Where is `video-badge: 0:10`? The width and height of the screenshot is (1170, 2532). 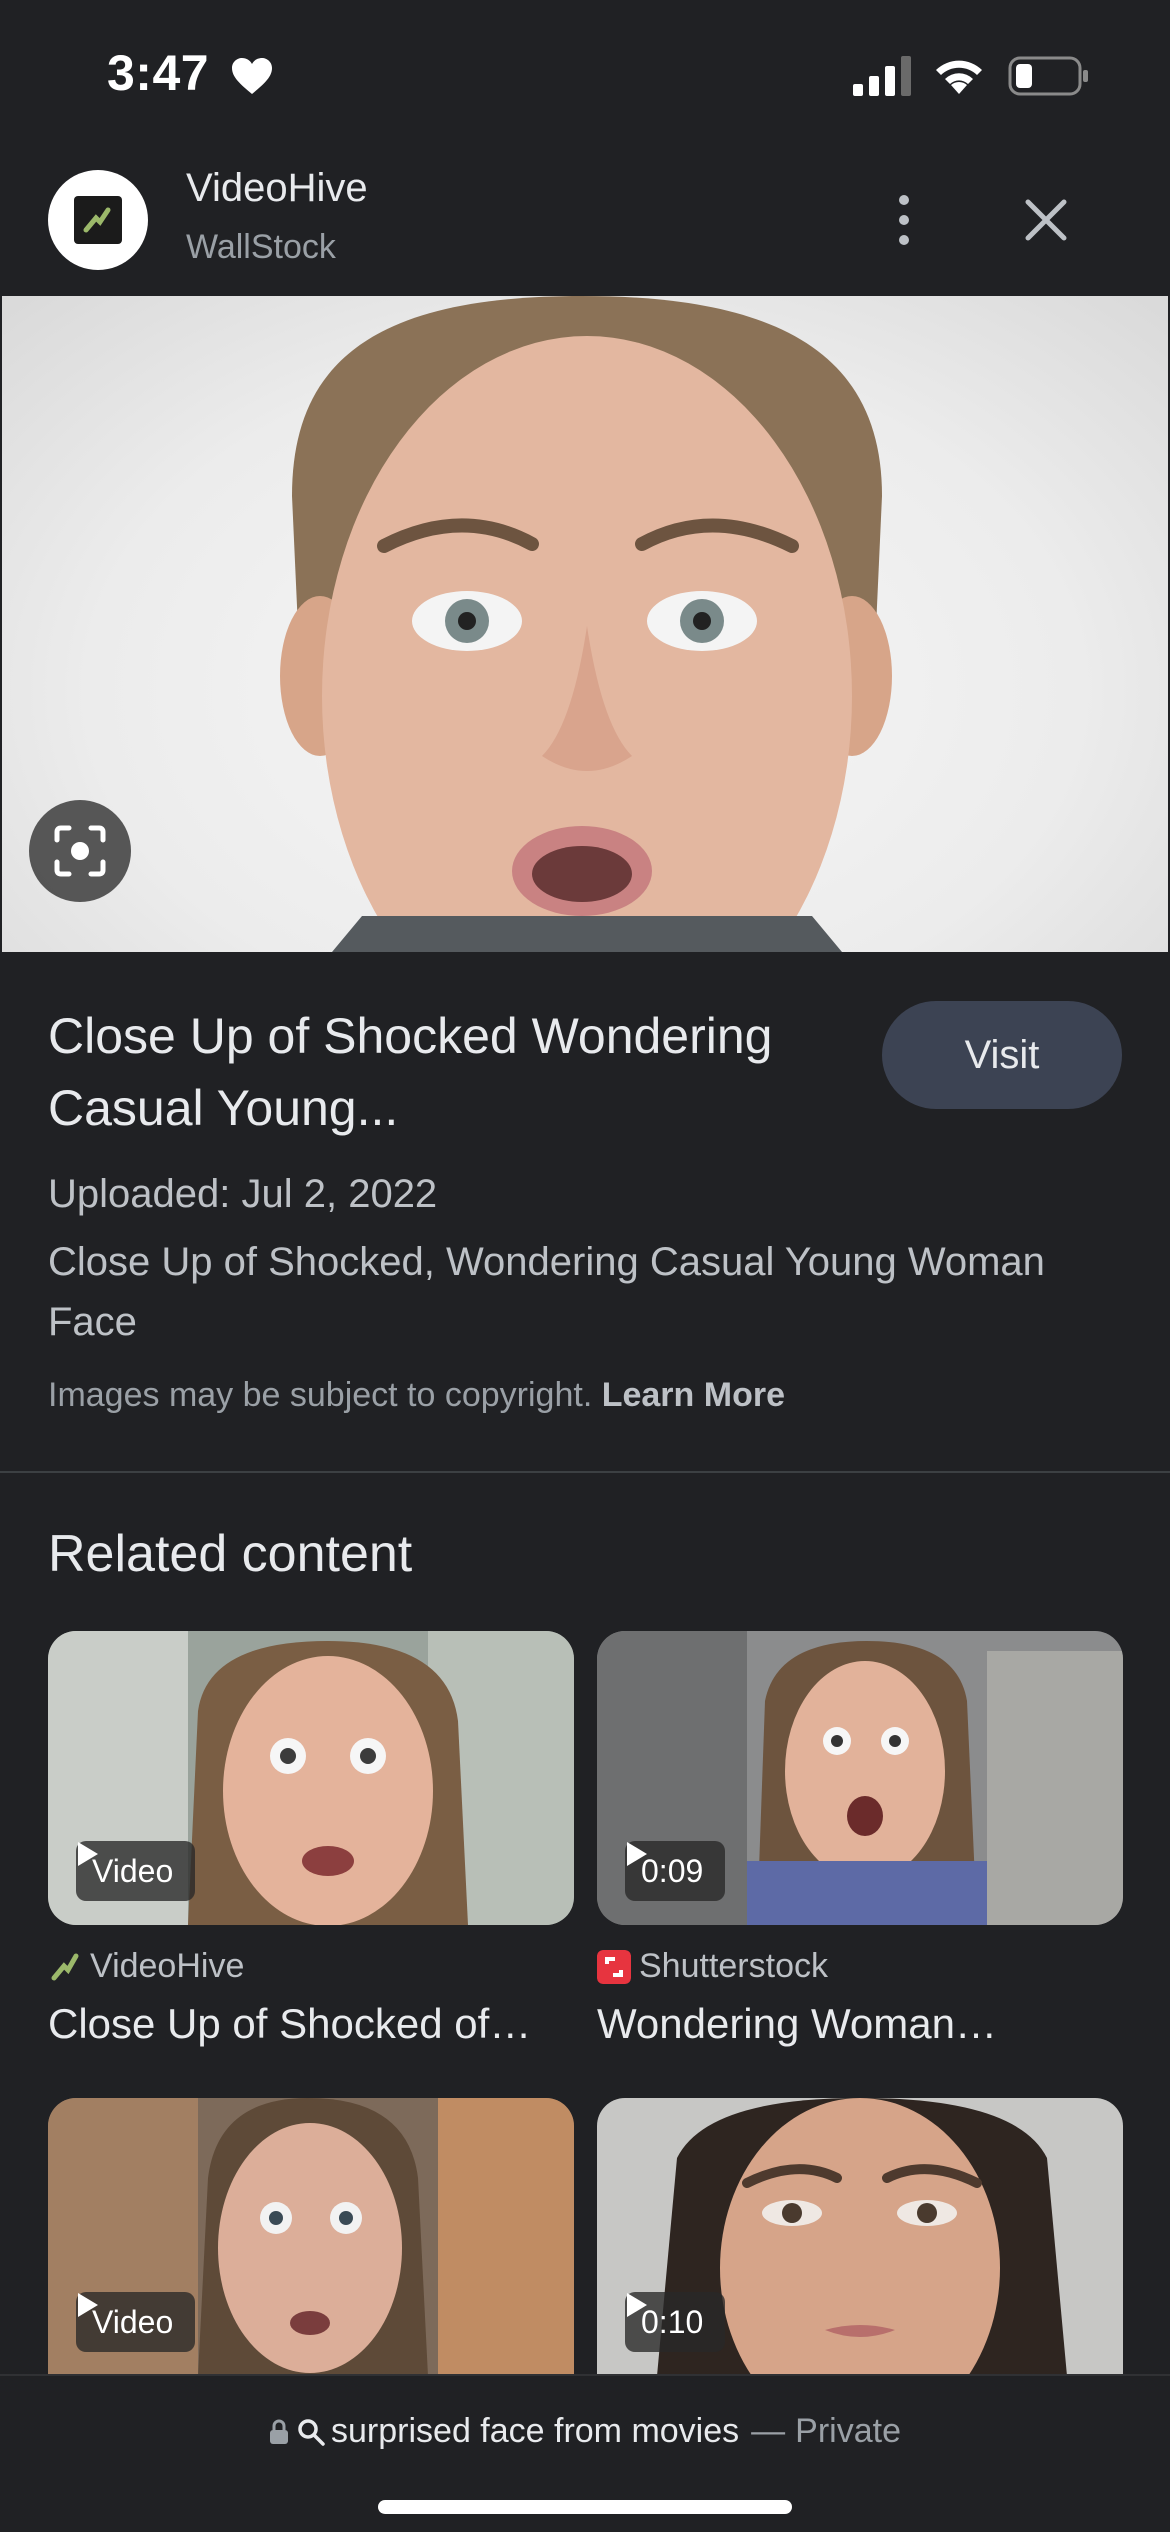 video-badge: 0:10 is located at coordinates (675, 2322).